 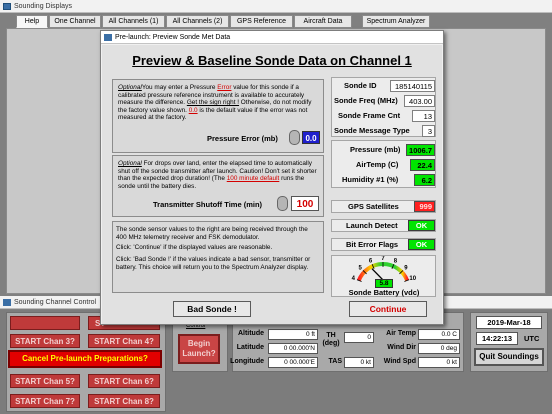 What do you see at coordinates (224, 87) in the screenshot?
I see `error-word: Error` at bounding box center [224, 87].